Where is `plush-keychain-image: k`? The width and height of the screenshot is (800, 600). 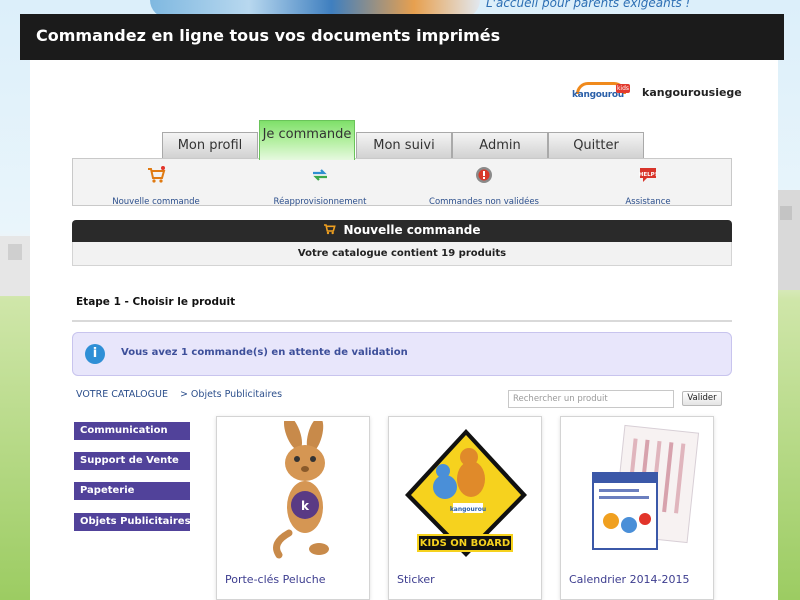 plush-keychain-image: k is located at coordinates (301, 490).